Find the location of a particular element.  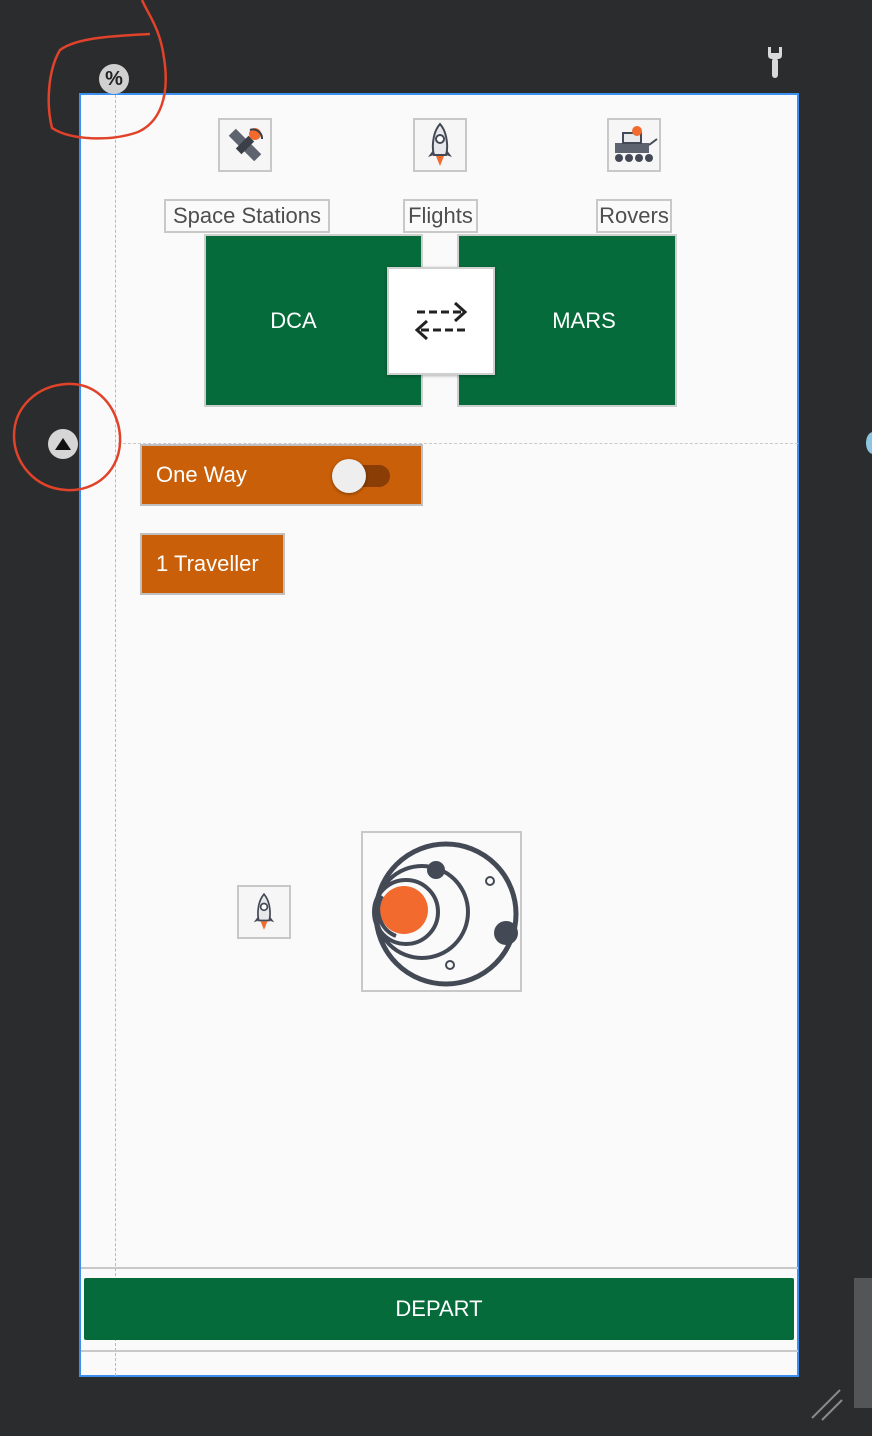

depart-button: DEPART is located at coordinates (439, 1309).